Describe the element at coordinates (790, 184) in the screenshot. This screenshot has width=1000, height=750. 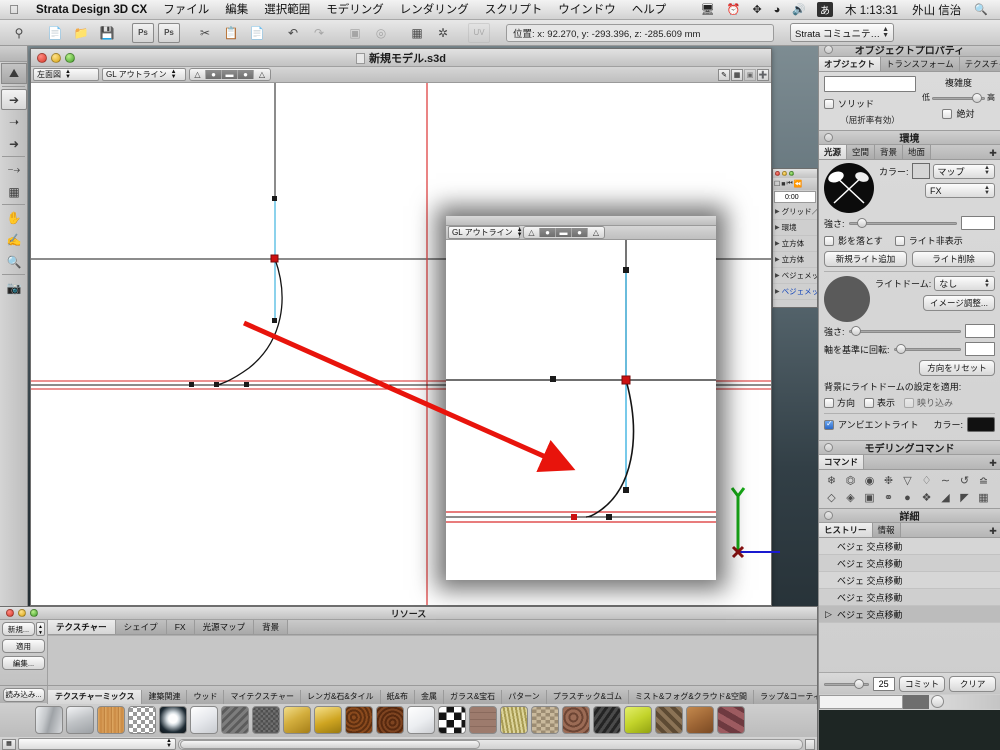
I see `rewind-icon: ⏮` at that location.